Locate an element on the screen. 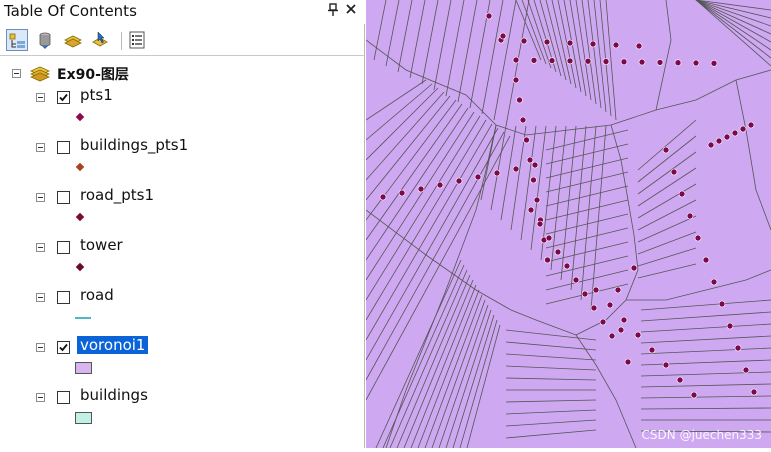  layer-visibility-checkbox-buildings-pts1 is located at coordinates (63, 147).